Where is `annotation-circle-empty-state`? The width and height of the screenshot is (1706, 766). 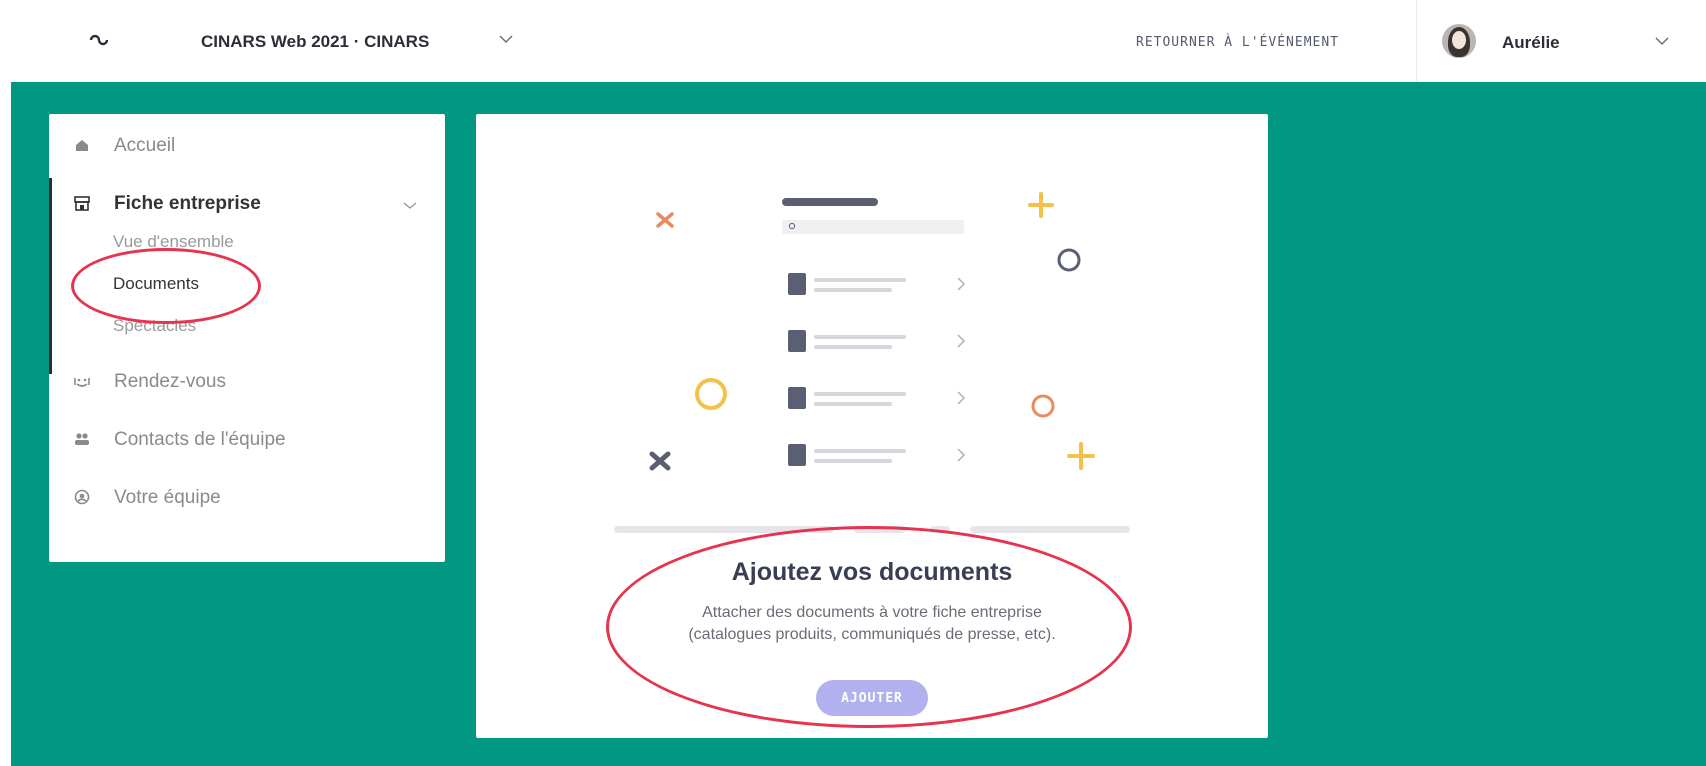 annotation-circle-empty-state is located at coordinates (869, 627).